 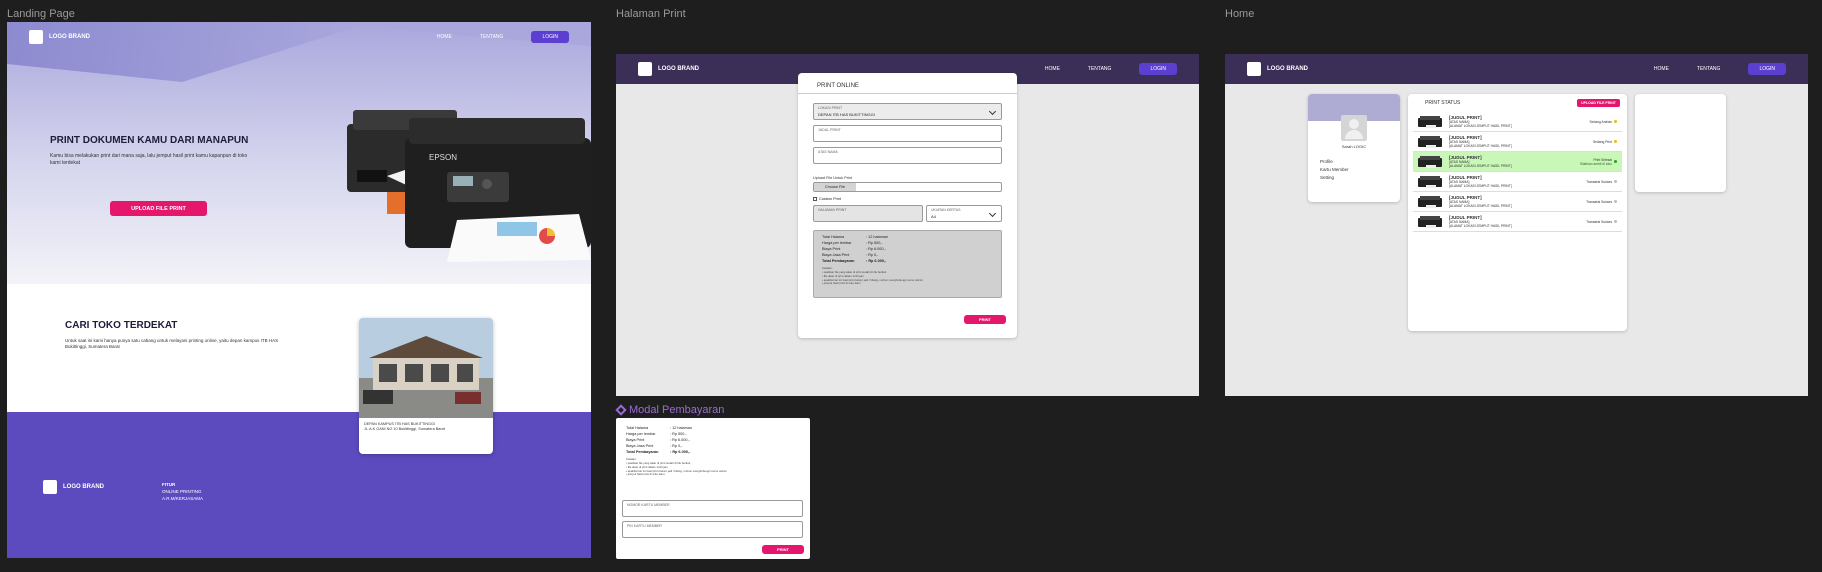 What do you see at coordinates (964, 213) in the screenshot?
I see `ukuran-kertas-select: UKURAN KERTAS A4` at bounding box center [964, 213].